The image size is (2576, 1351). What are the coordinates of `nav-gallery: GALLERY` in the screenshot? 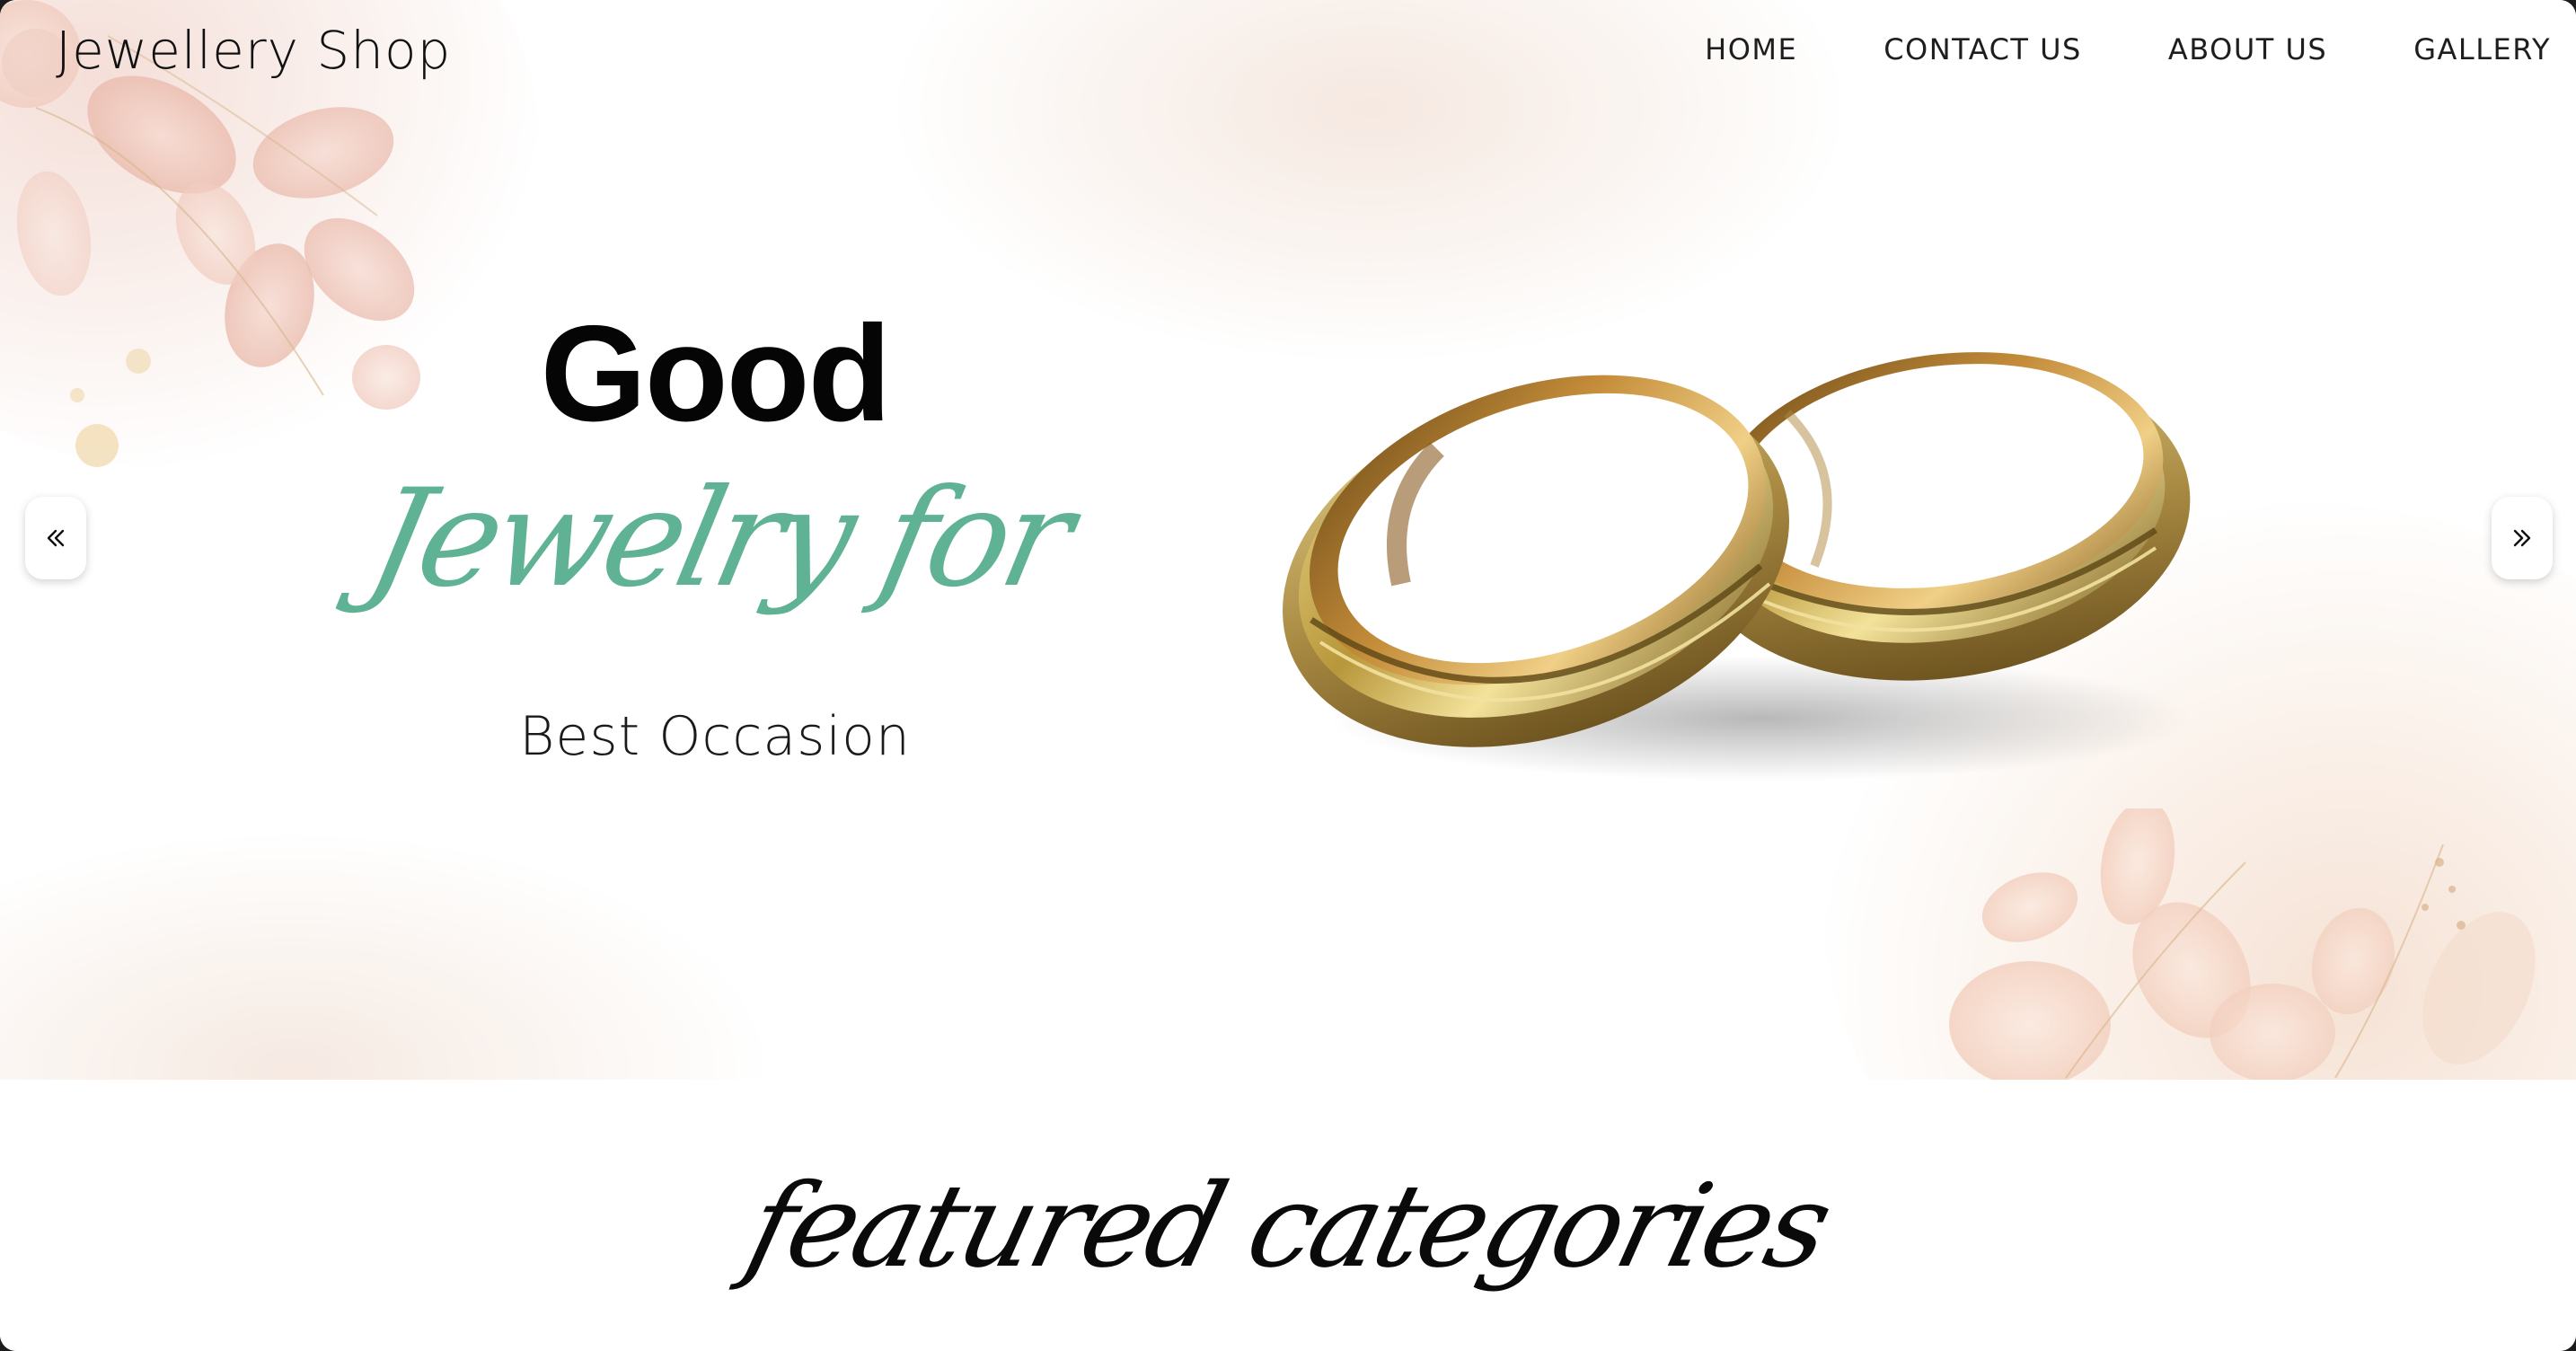 It's located at (2482, 49).